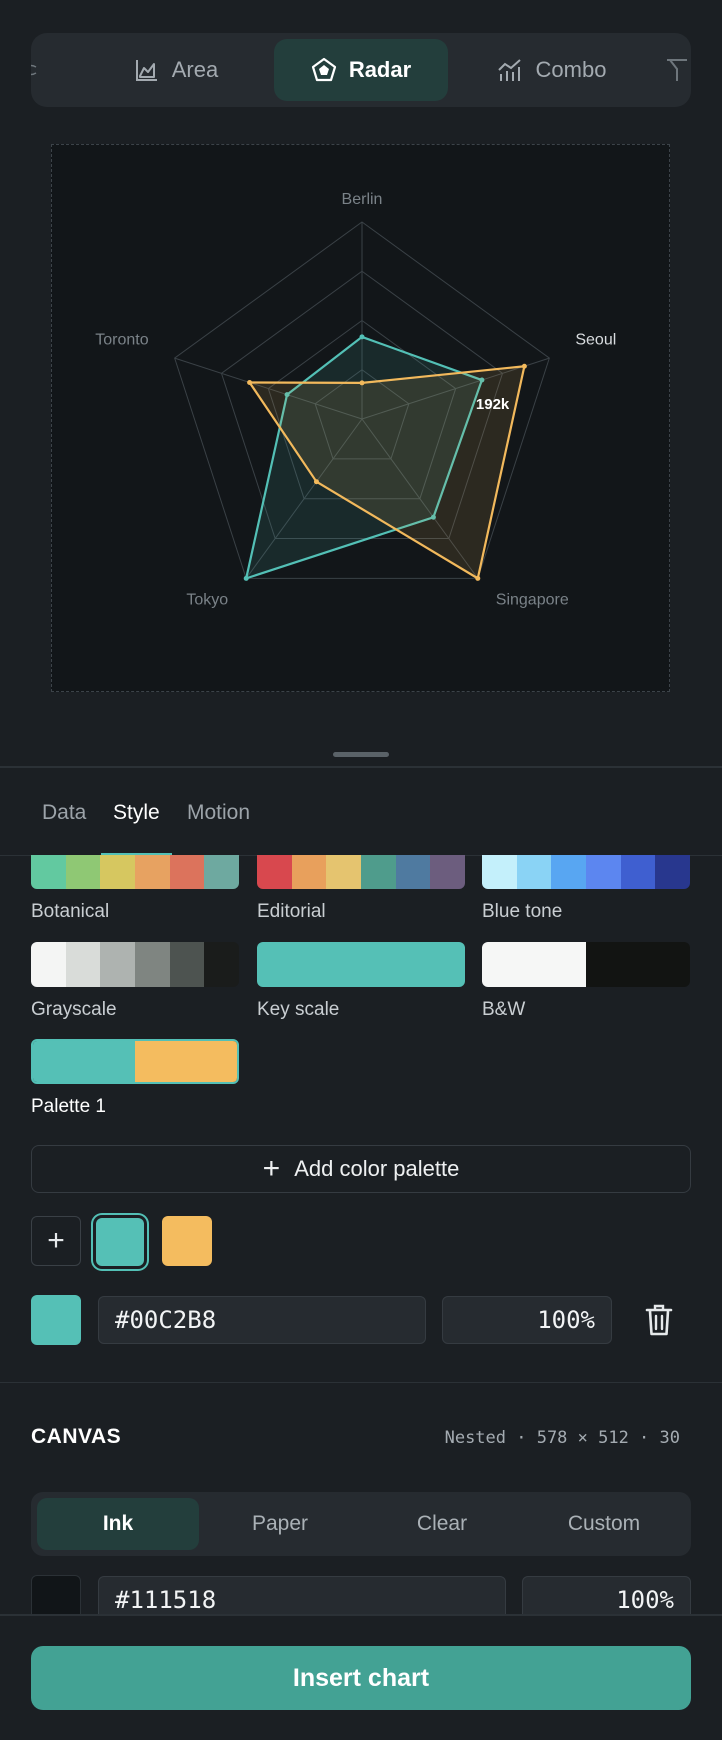 The height and width of the screenshot is (1740, 722). I want to click on color-swatch, so click(56, 1320).